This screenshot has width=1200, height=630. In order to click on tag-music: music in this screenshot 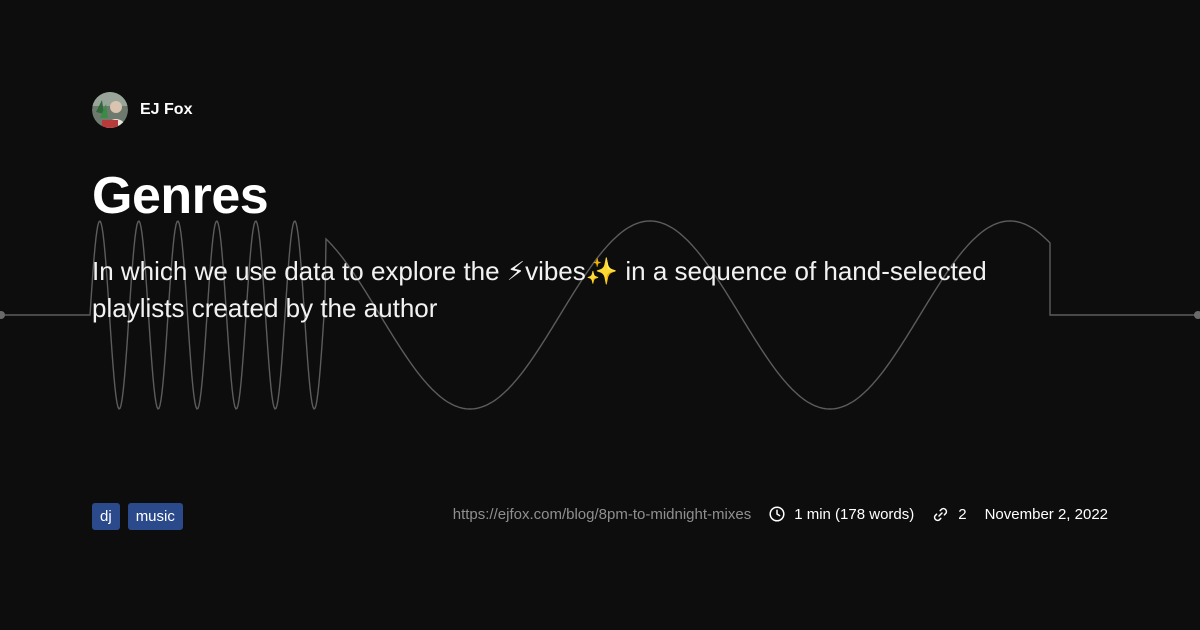, I will do `click(155, 516)`.